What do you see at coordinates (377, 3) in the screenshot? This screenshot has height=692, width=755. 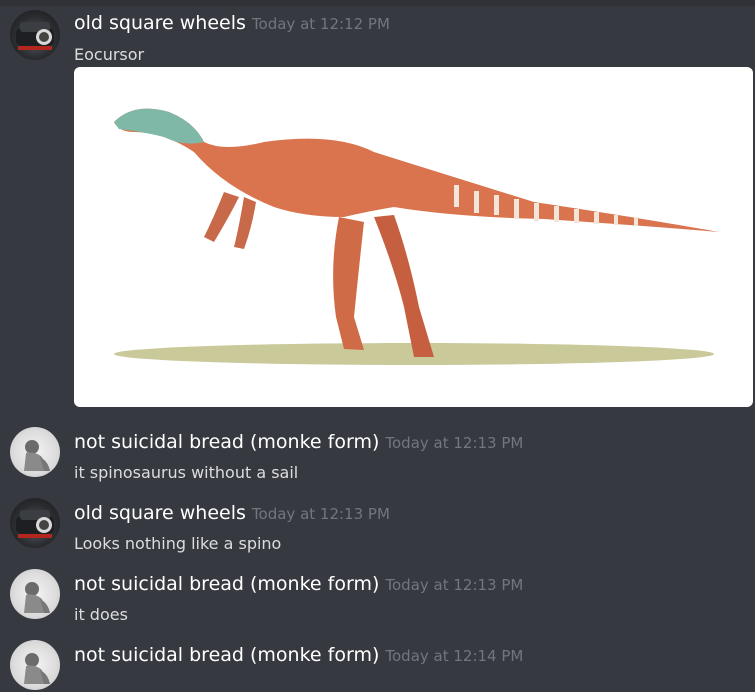 I see `top-border` at bounding box center [377, 3].